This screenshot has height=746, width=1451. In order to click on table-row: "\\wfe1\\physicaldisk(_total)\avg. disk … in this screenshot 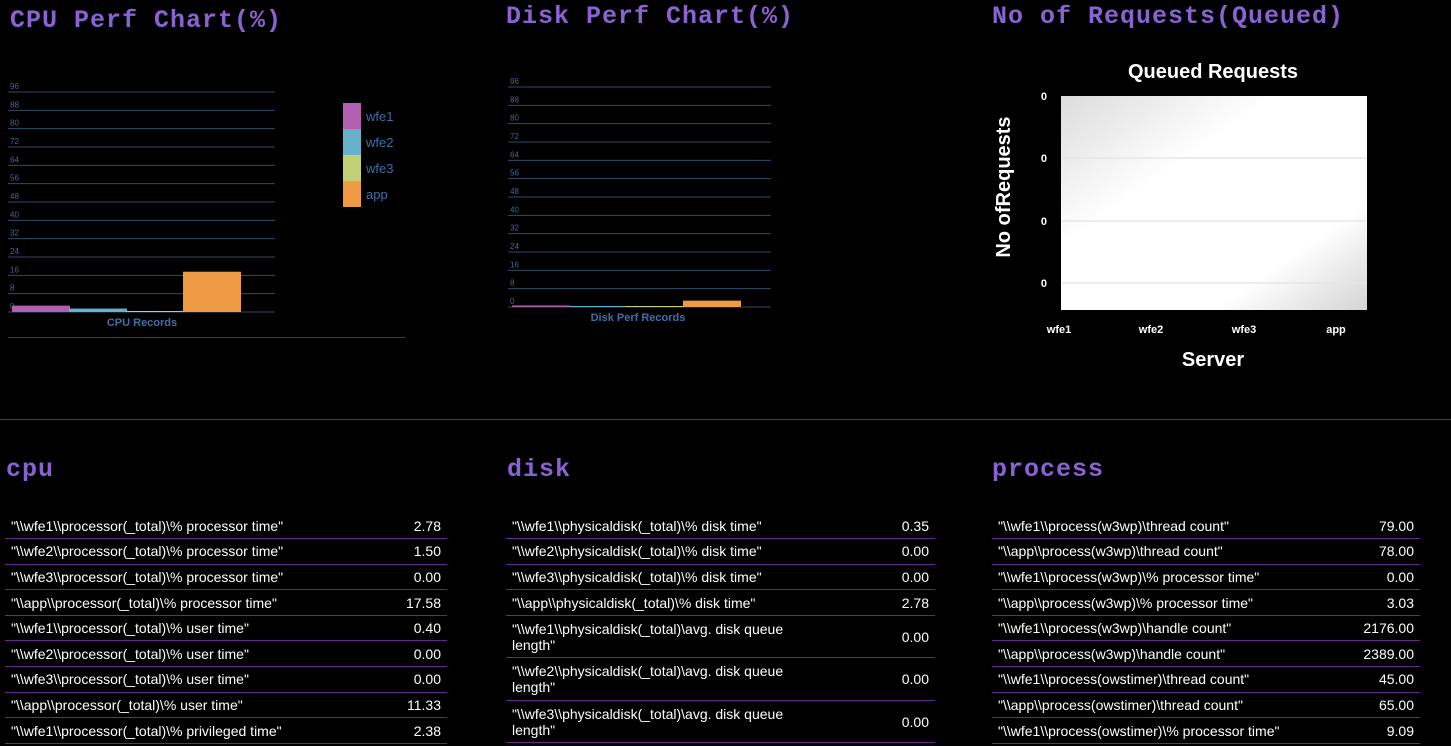, I will do `click(720, 637)`.